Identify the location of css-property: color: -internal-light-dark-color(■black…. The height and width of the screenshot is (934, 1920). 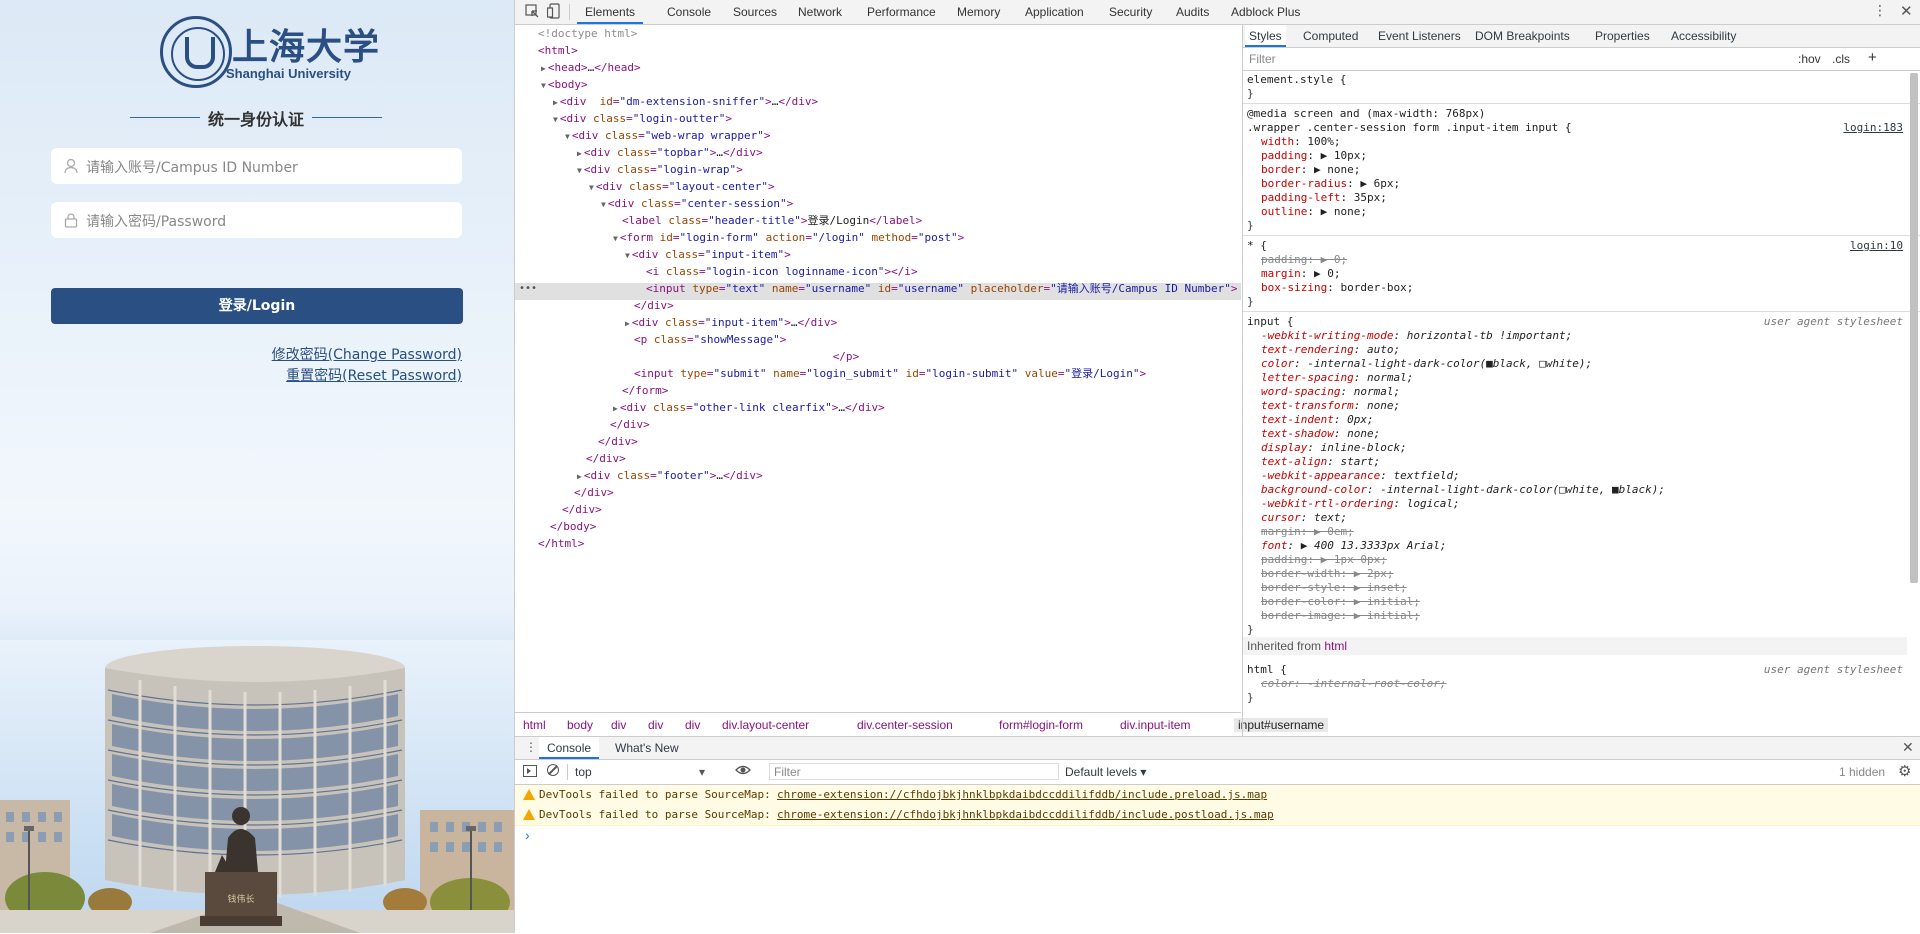
(1426, 364).